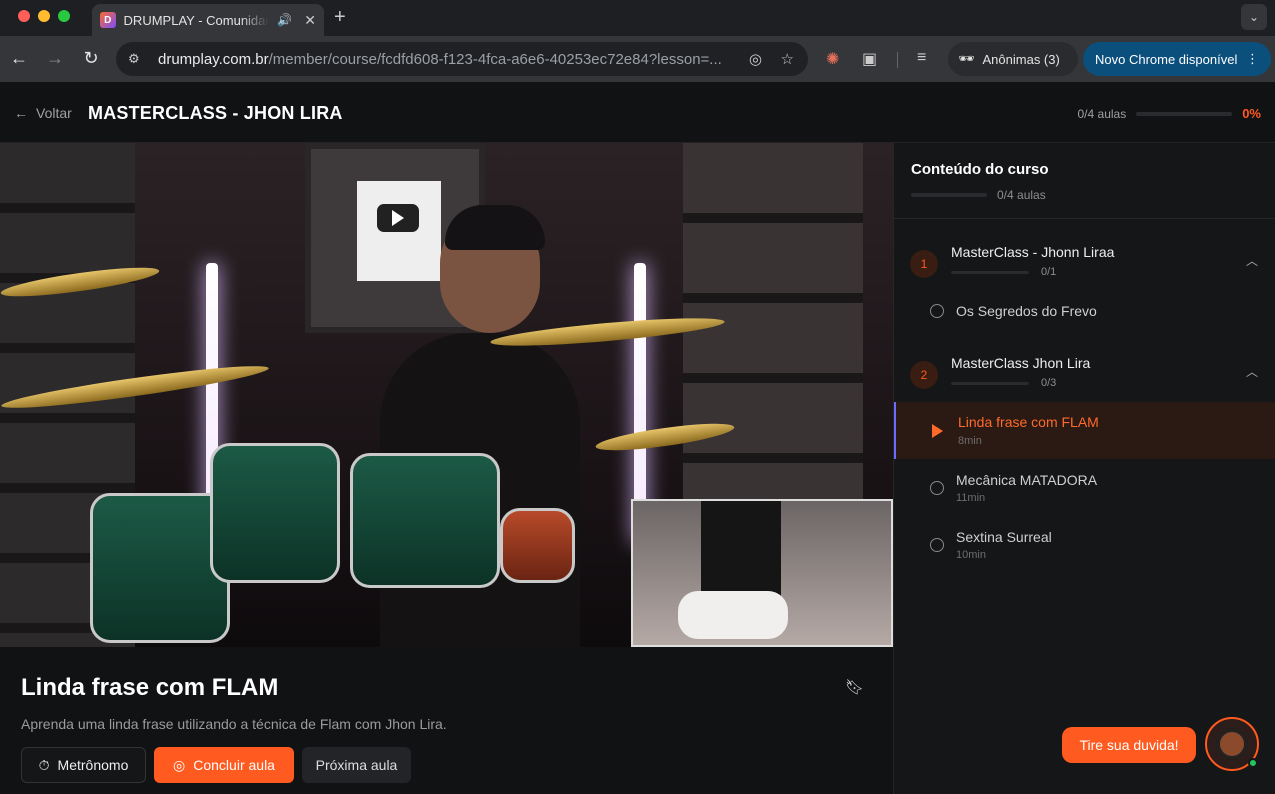  I want to click on back-link: ← Voltar, so click(43, 113).